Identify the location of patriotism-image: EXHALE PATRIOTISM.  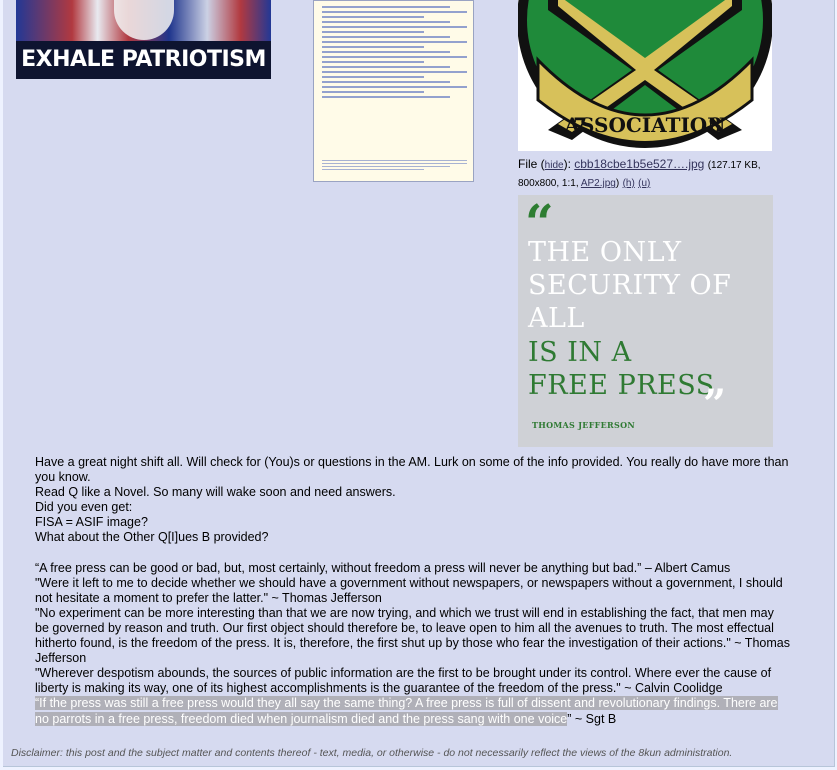
(143, 39).